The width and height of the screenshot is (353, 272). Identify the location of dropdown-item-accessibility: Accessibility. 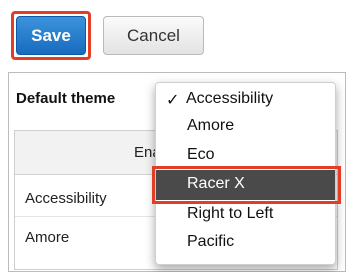
(229, 99).